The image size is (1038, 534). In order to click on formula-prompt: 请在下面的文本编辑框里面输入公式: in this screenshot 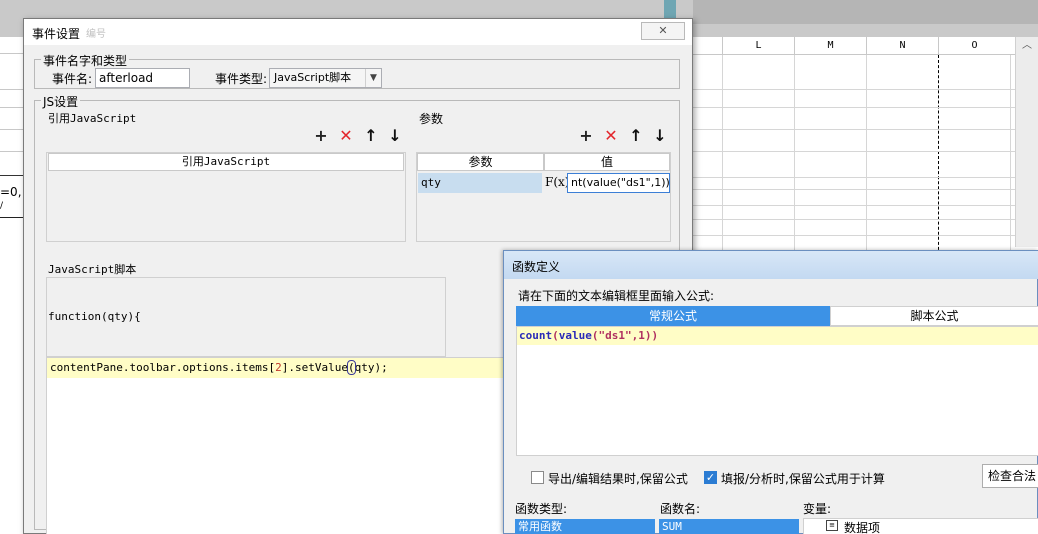, I will do `click(616, 296)`.